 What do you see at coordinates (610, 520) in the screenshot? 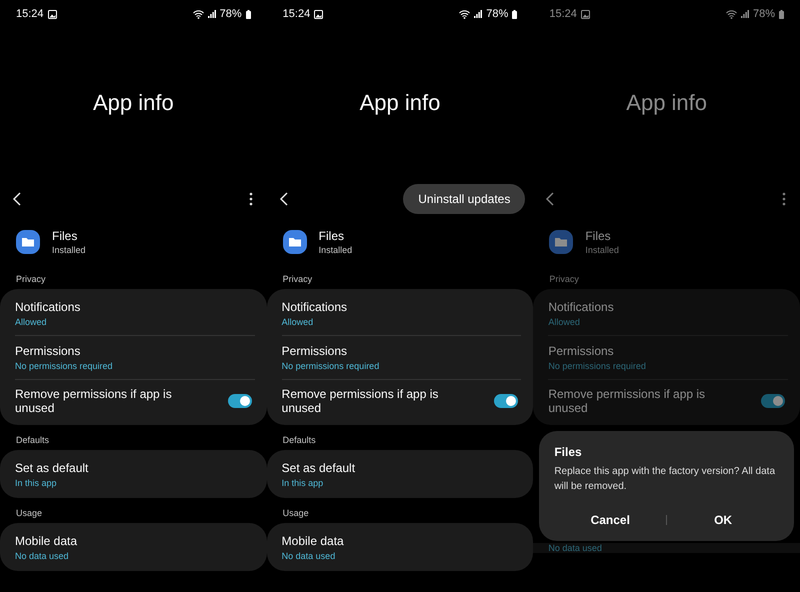
I see `dialog-button: Cancel` at bounding box center [610, 520].